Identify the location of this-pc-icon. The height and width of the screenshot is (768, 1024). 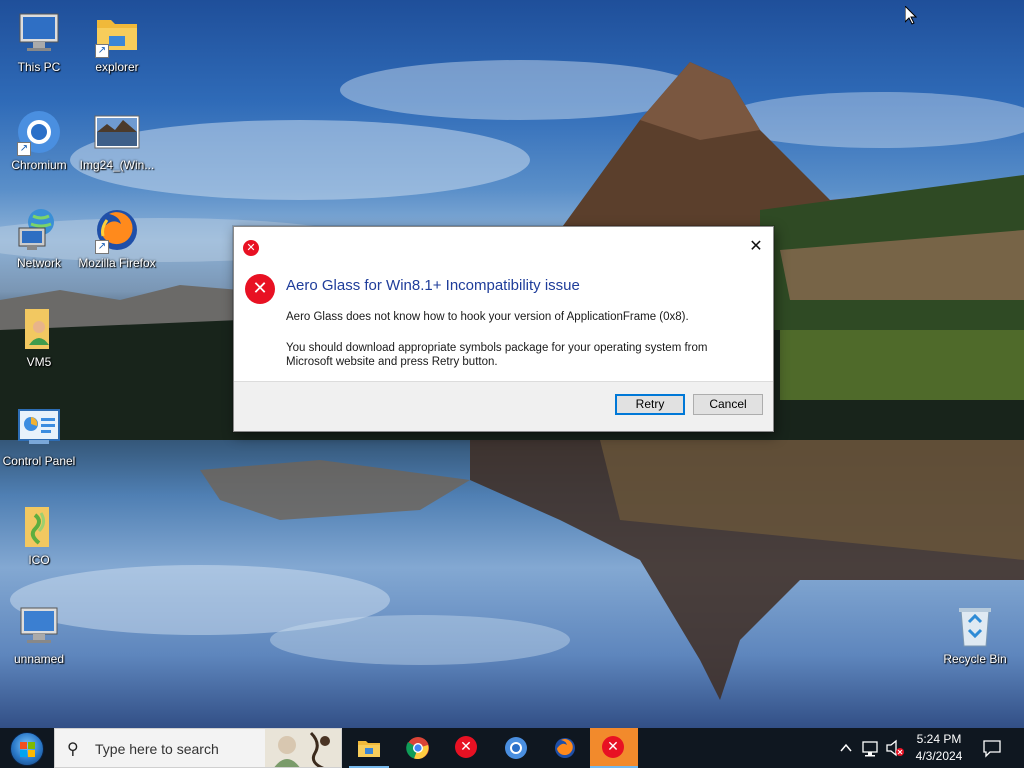
(39, 34).